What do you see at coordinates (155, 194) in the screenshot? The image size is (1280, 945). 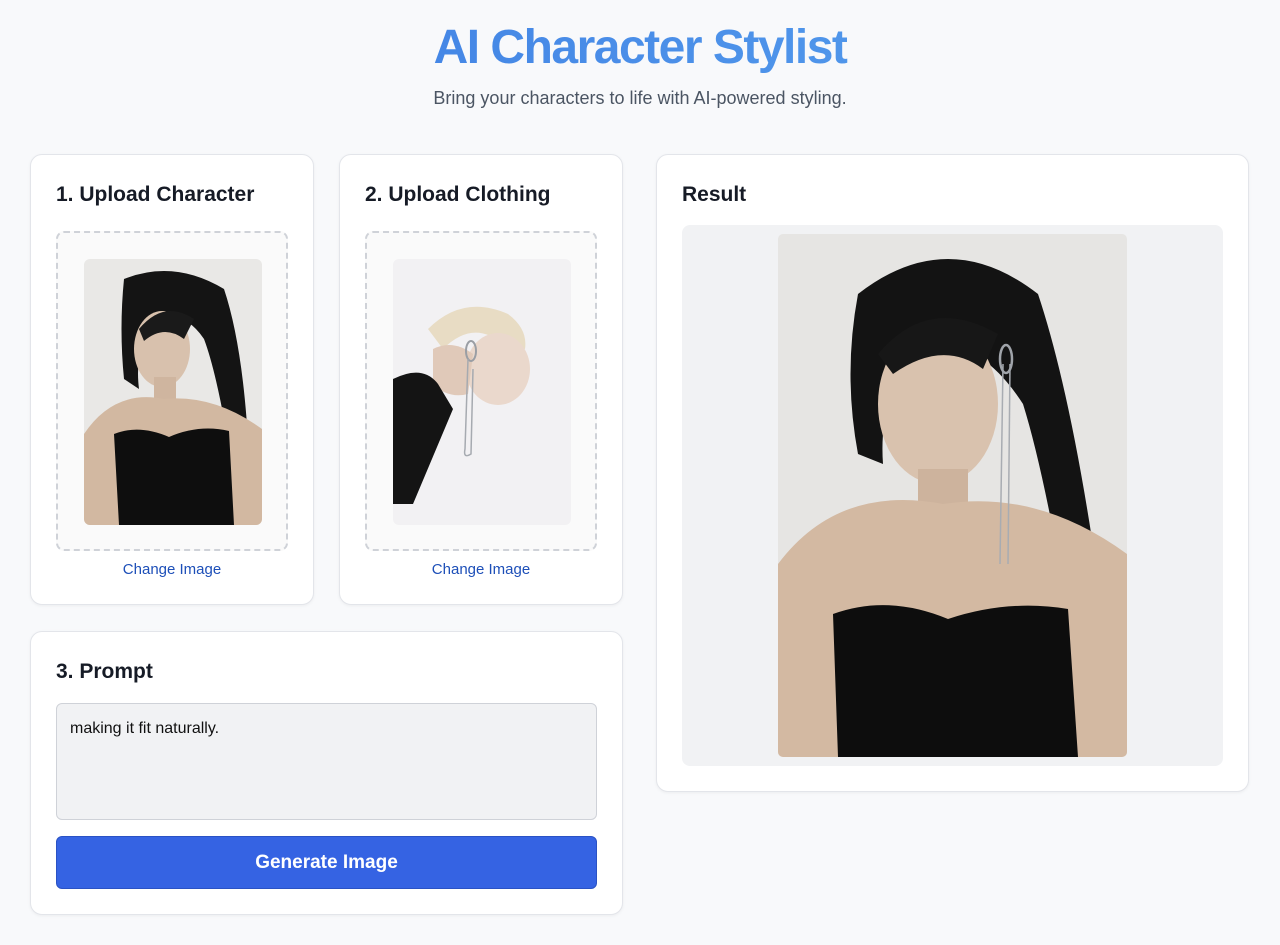 I see `character-card-title: 1. Upload Character` at bounding box center [155, 194].